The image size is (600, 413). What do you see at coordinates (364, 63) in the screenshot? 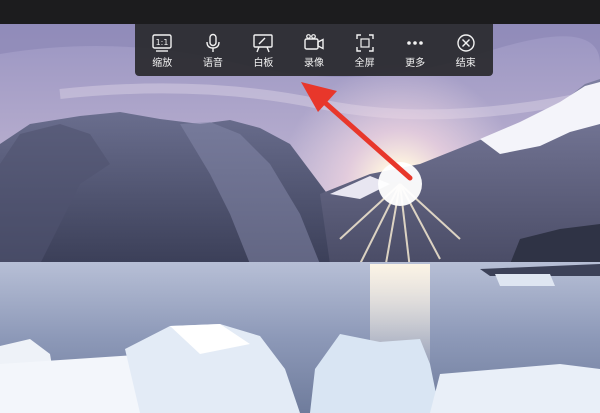
I see `fullscreen-label: 全屏` at bounding box center [364, 63].